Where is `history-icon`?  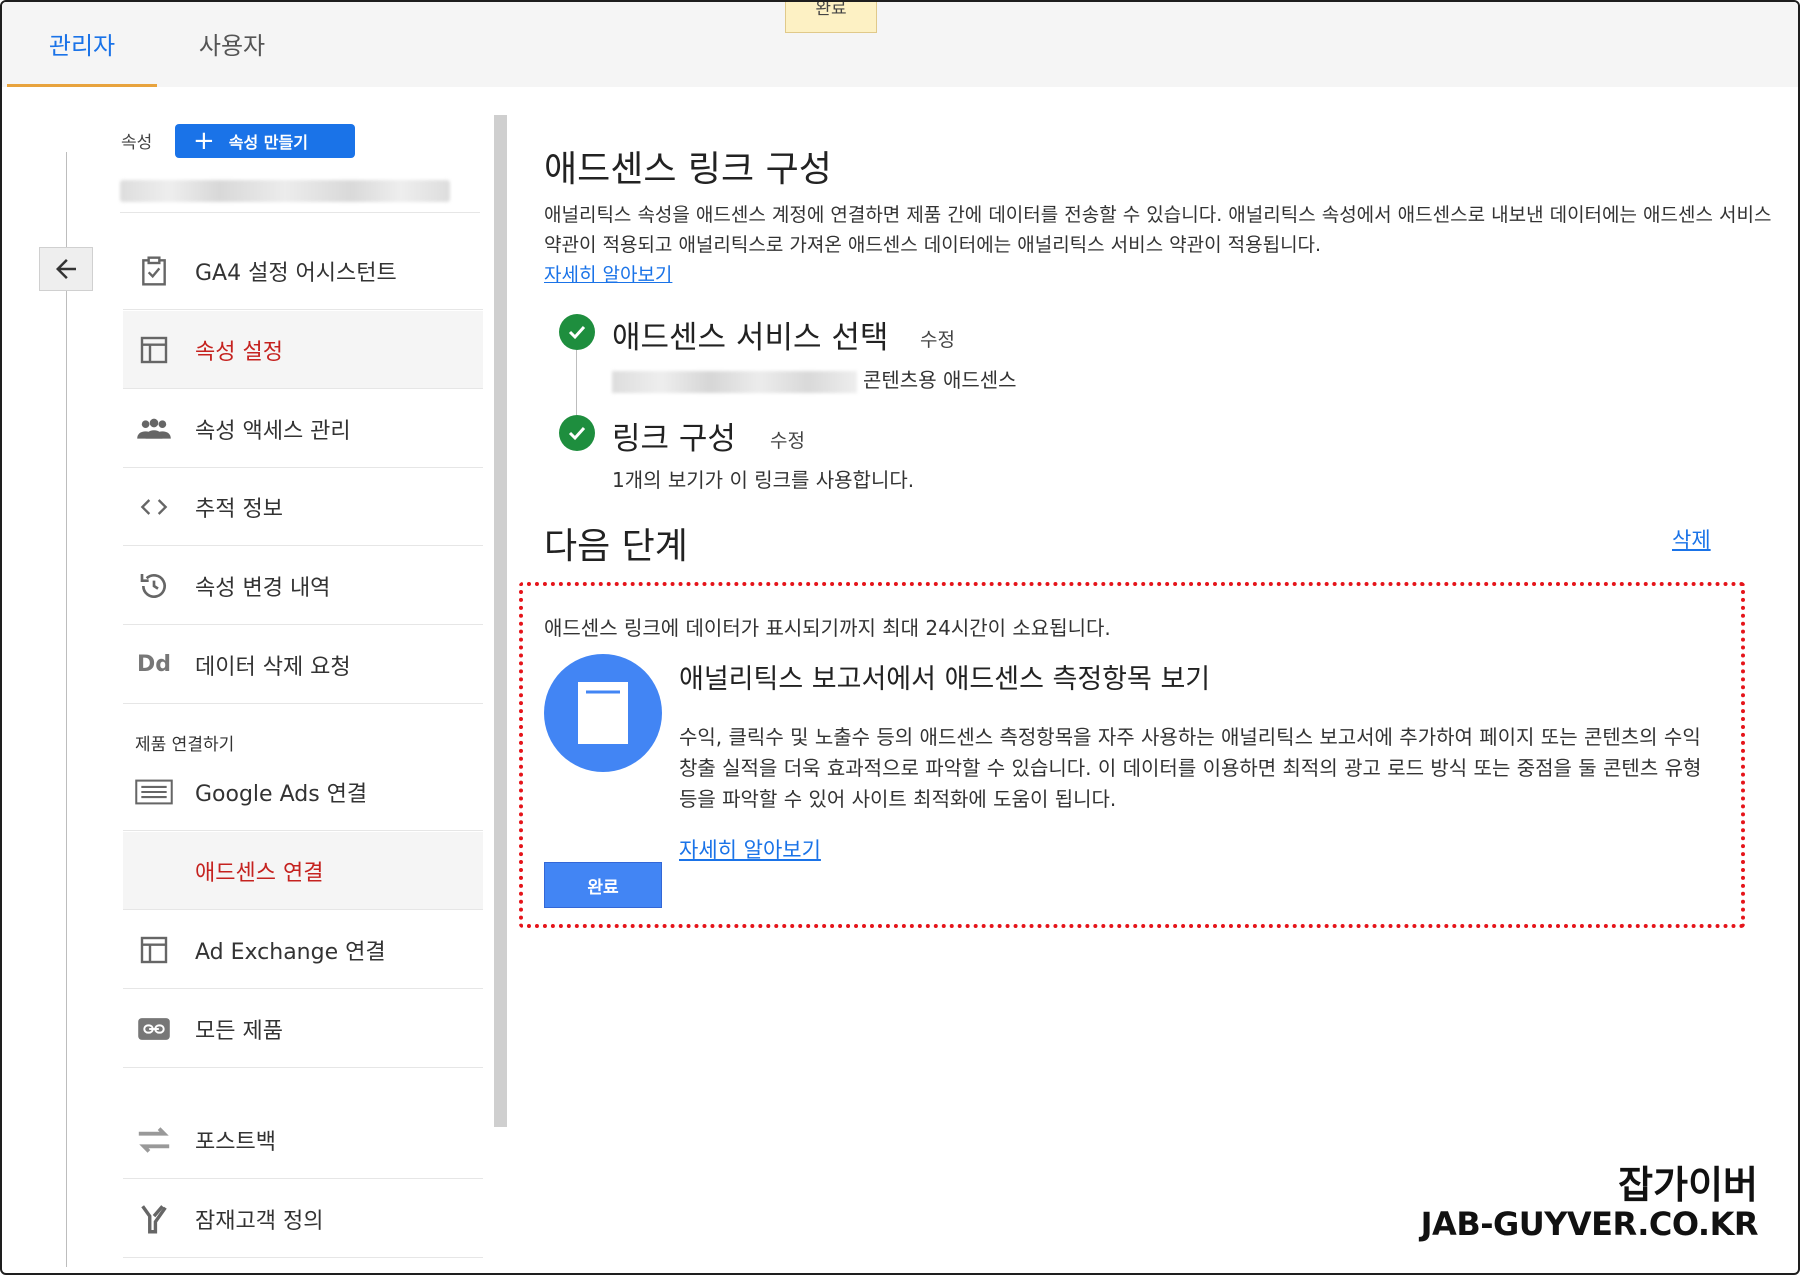
history-icon is located at coordinates (154, 586).